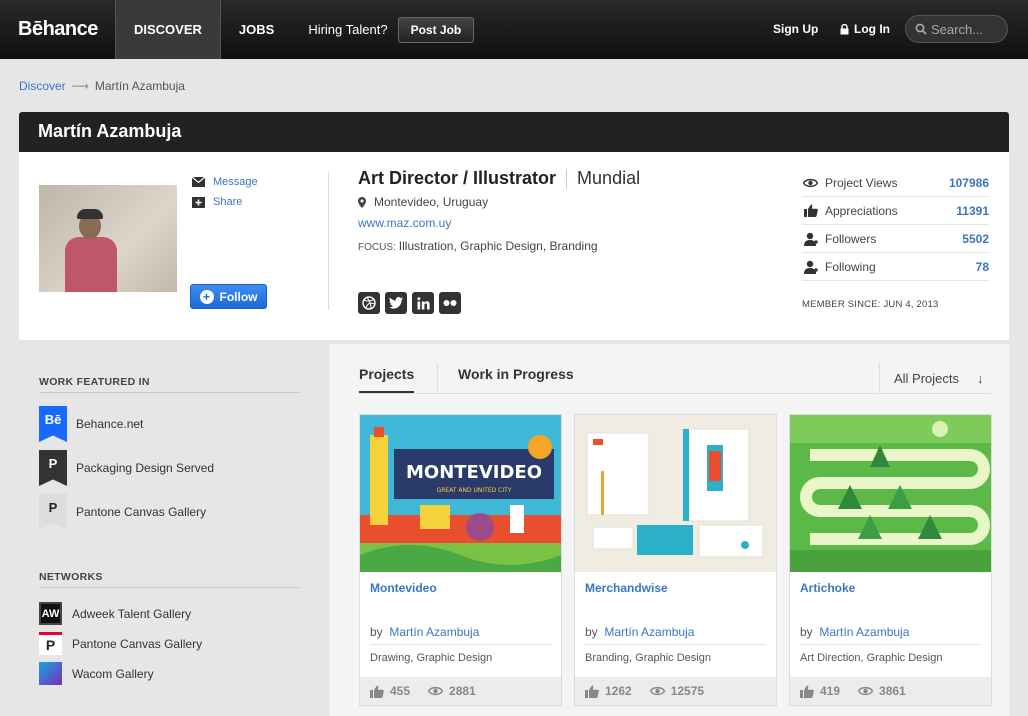 The image size is (1028, 716). I want to click on lock-icon, so click(844, 28).